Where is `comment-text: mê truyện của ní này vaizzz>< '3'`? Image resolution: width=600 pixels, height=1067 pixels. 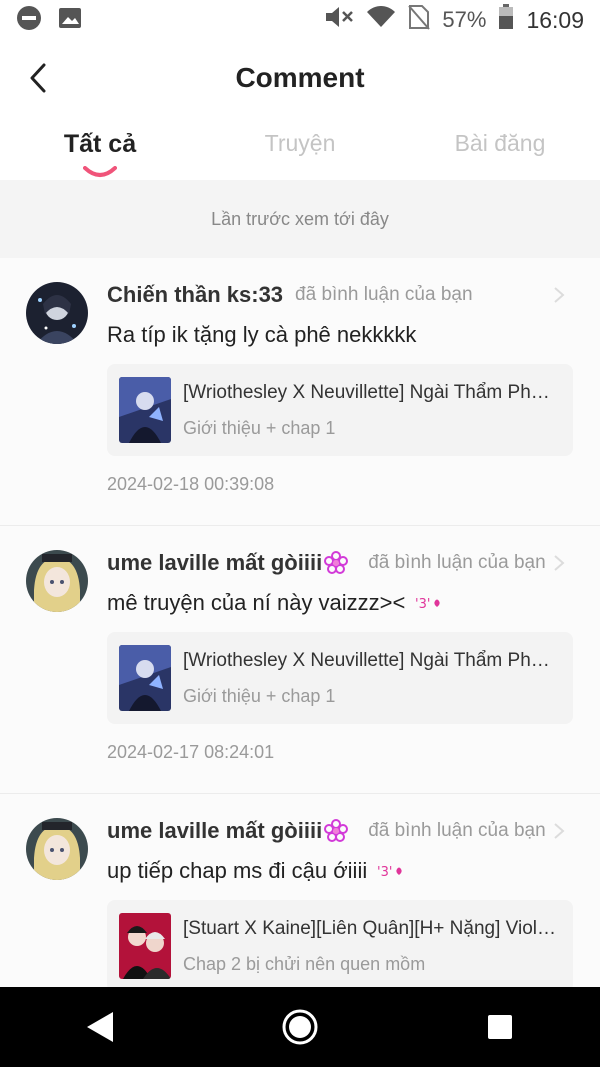
comment-text: mê truyện của ní này vaizzz>< '3' is located at coordinates (274, 603).